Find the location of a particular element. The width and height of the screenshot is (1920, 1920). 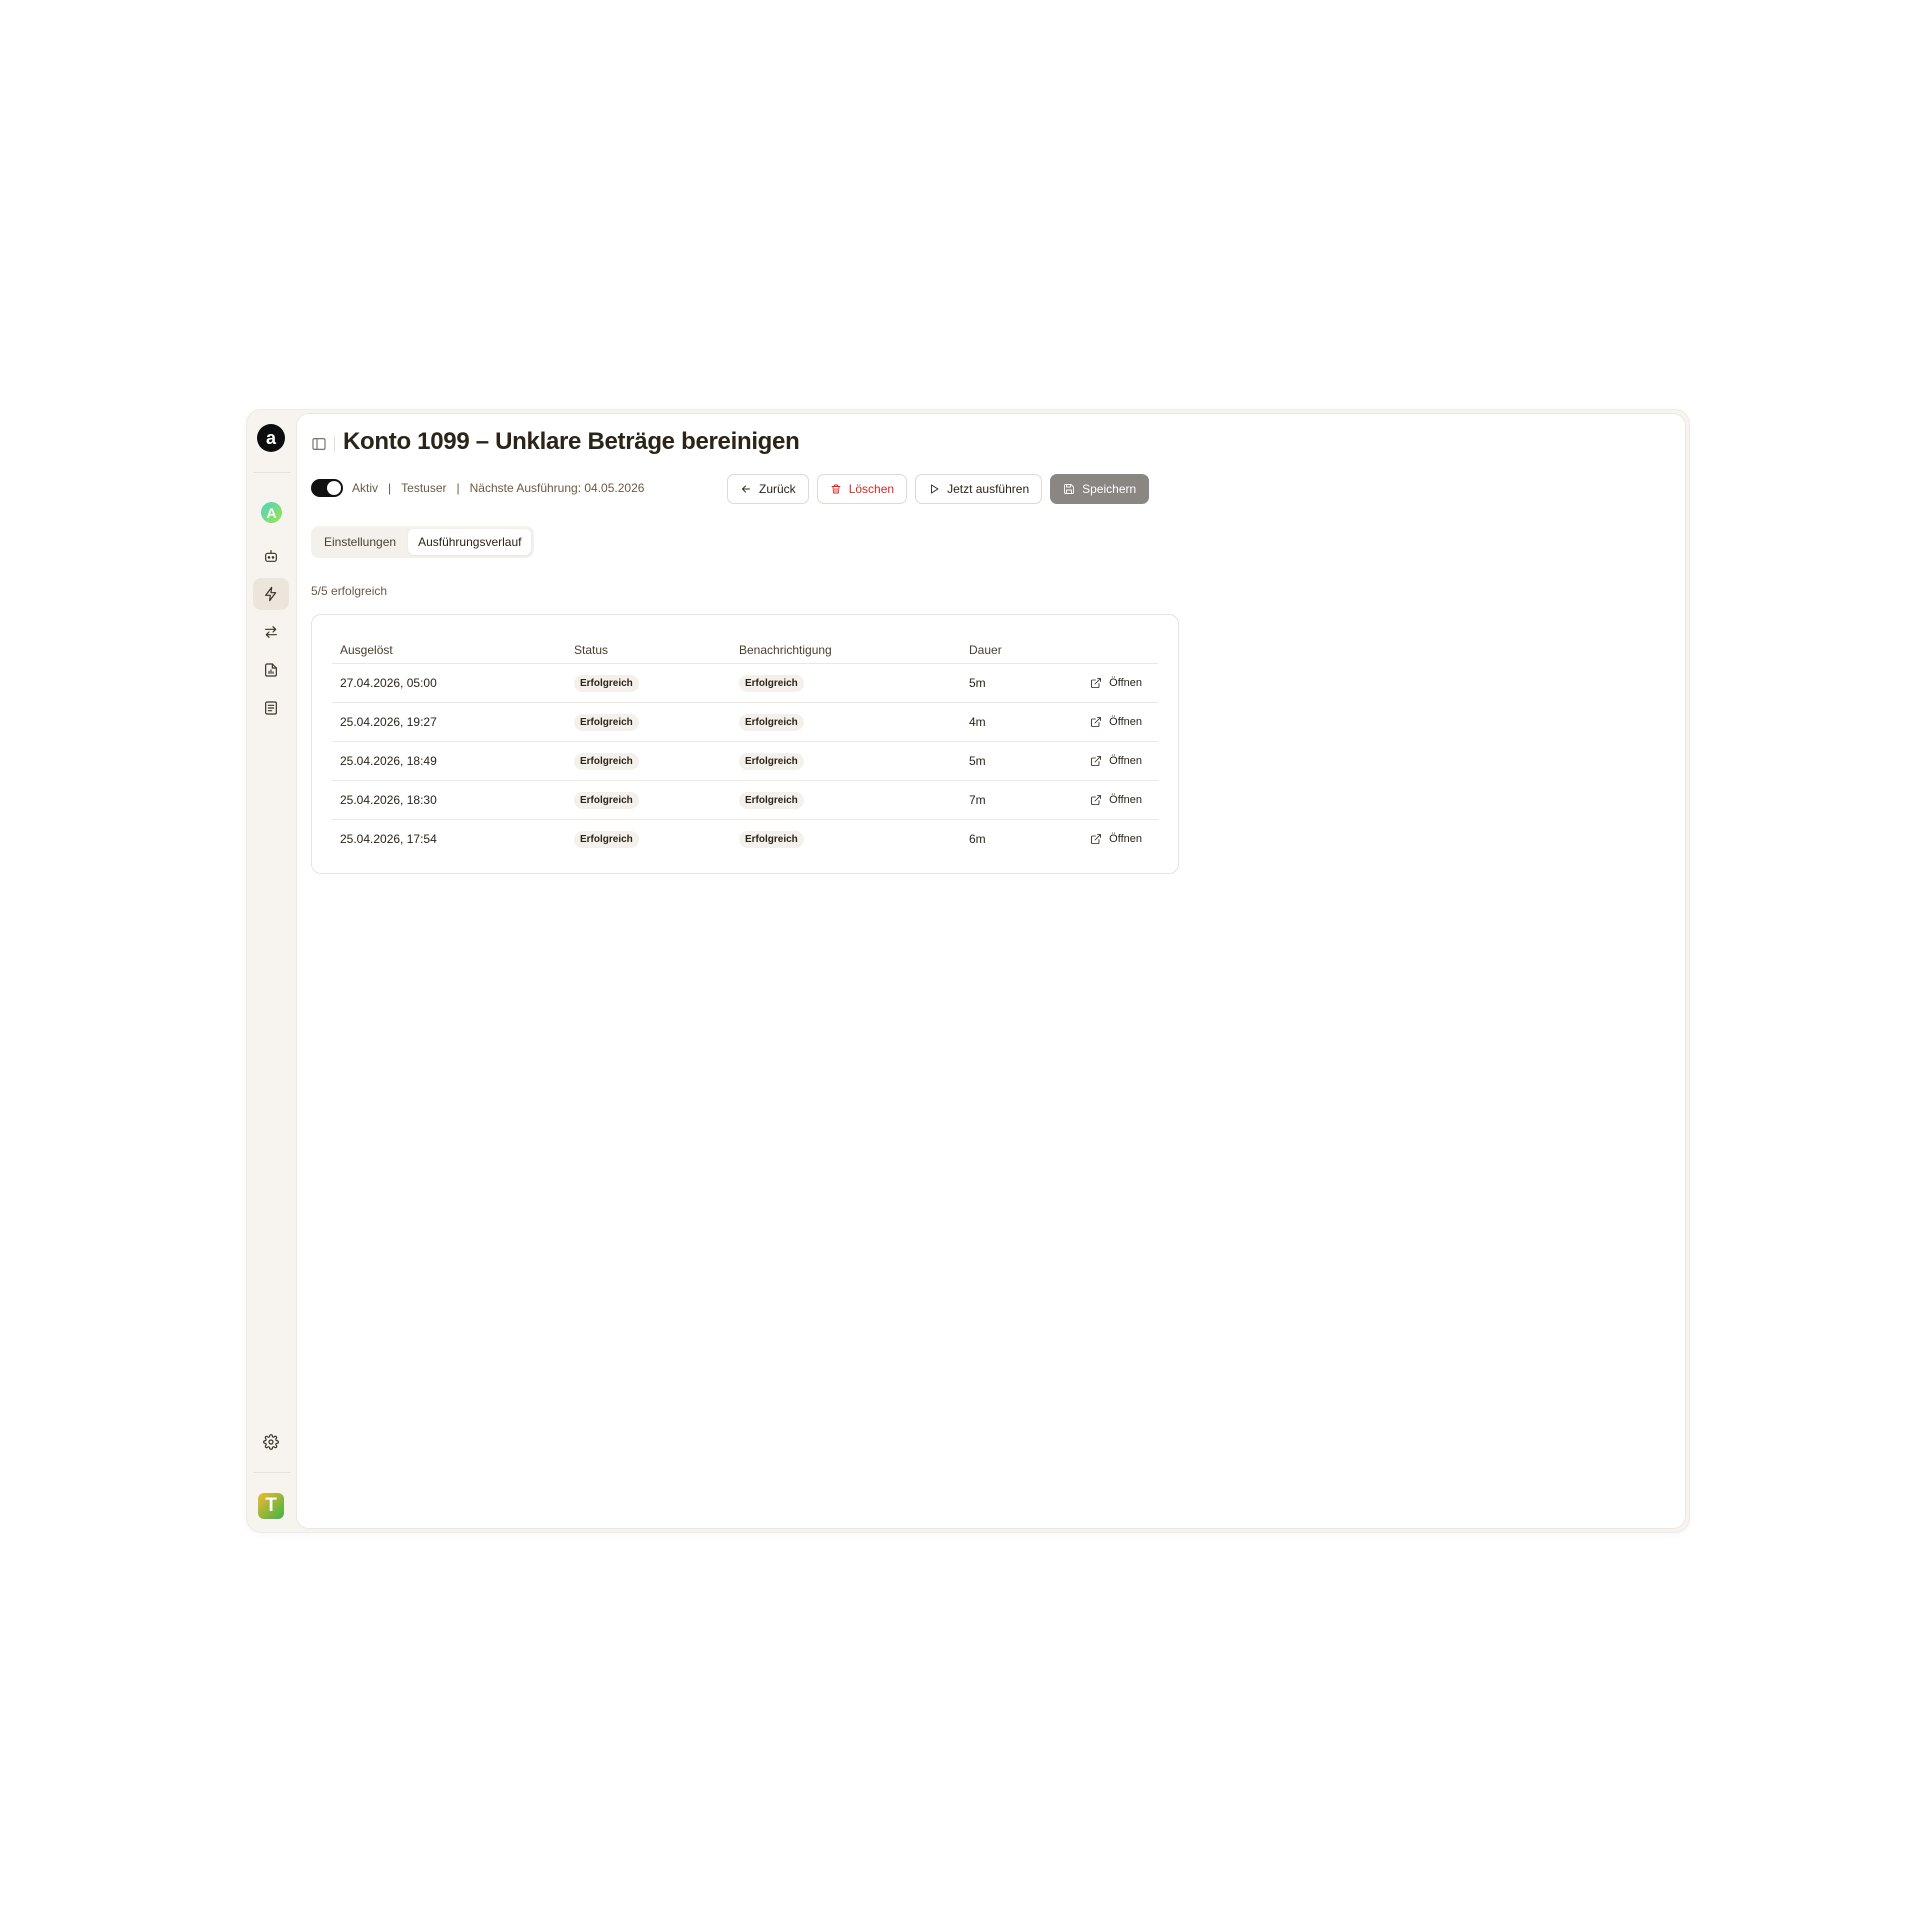

cell-triggered: 25.04.2026, 18:30 is located at coordinates (449, 800).